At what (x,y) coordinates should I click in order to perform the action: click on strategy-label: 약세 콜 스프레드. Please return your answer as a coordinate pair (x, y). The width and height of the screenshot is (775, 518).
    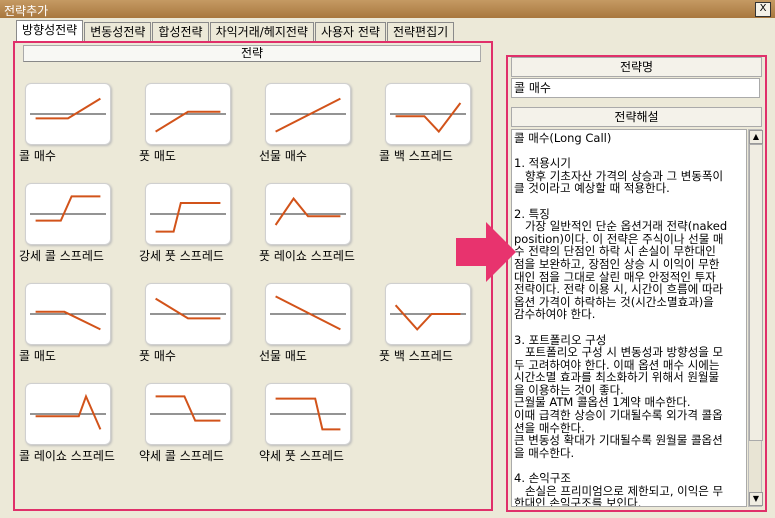
    Looking at the image, I should click on (181, 456).